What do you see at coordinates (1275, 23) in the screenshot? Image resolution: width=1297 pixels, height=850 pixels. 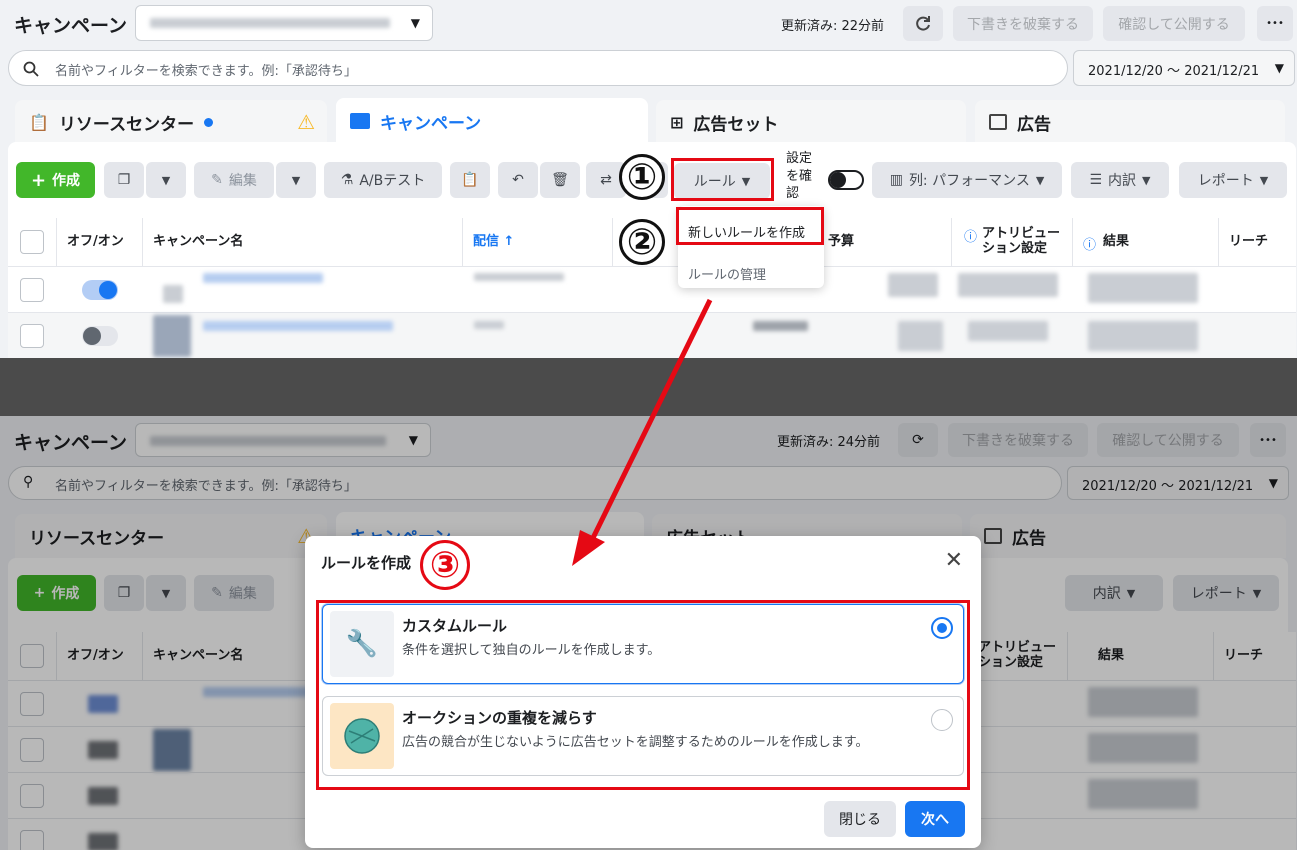 I see `more-button: •••` at bounding box center [1275, 23].